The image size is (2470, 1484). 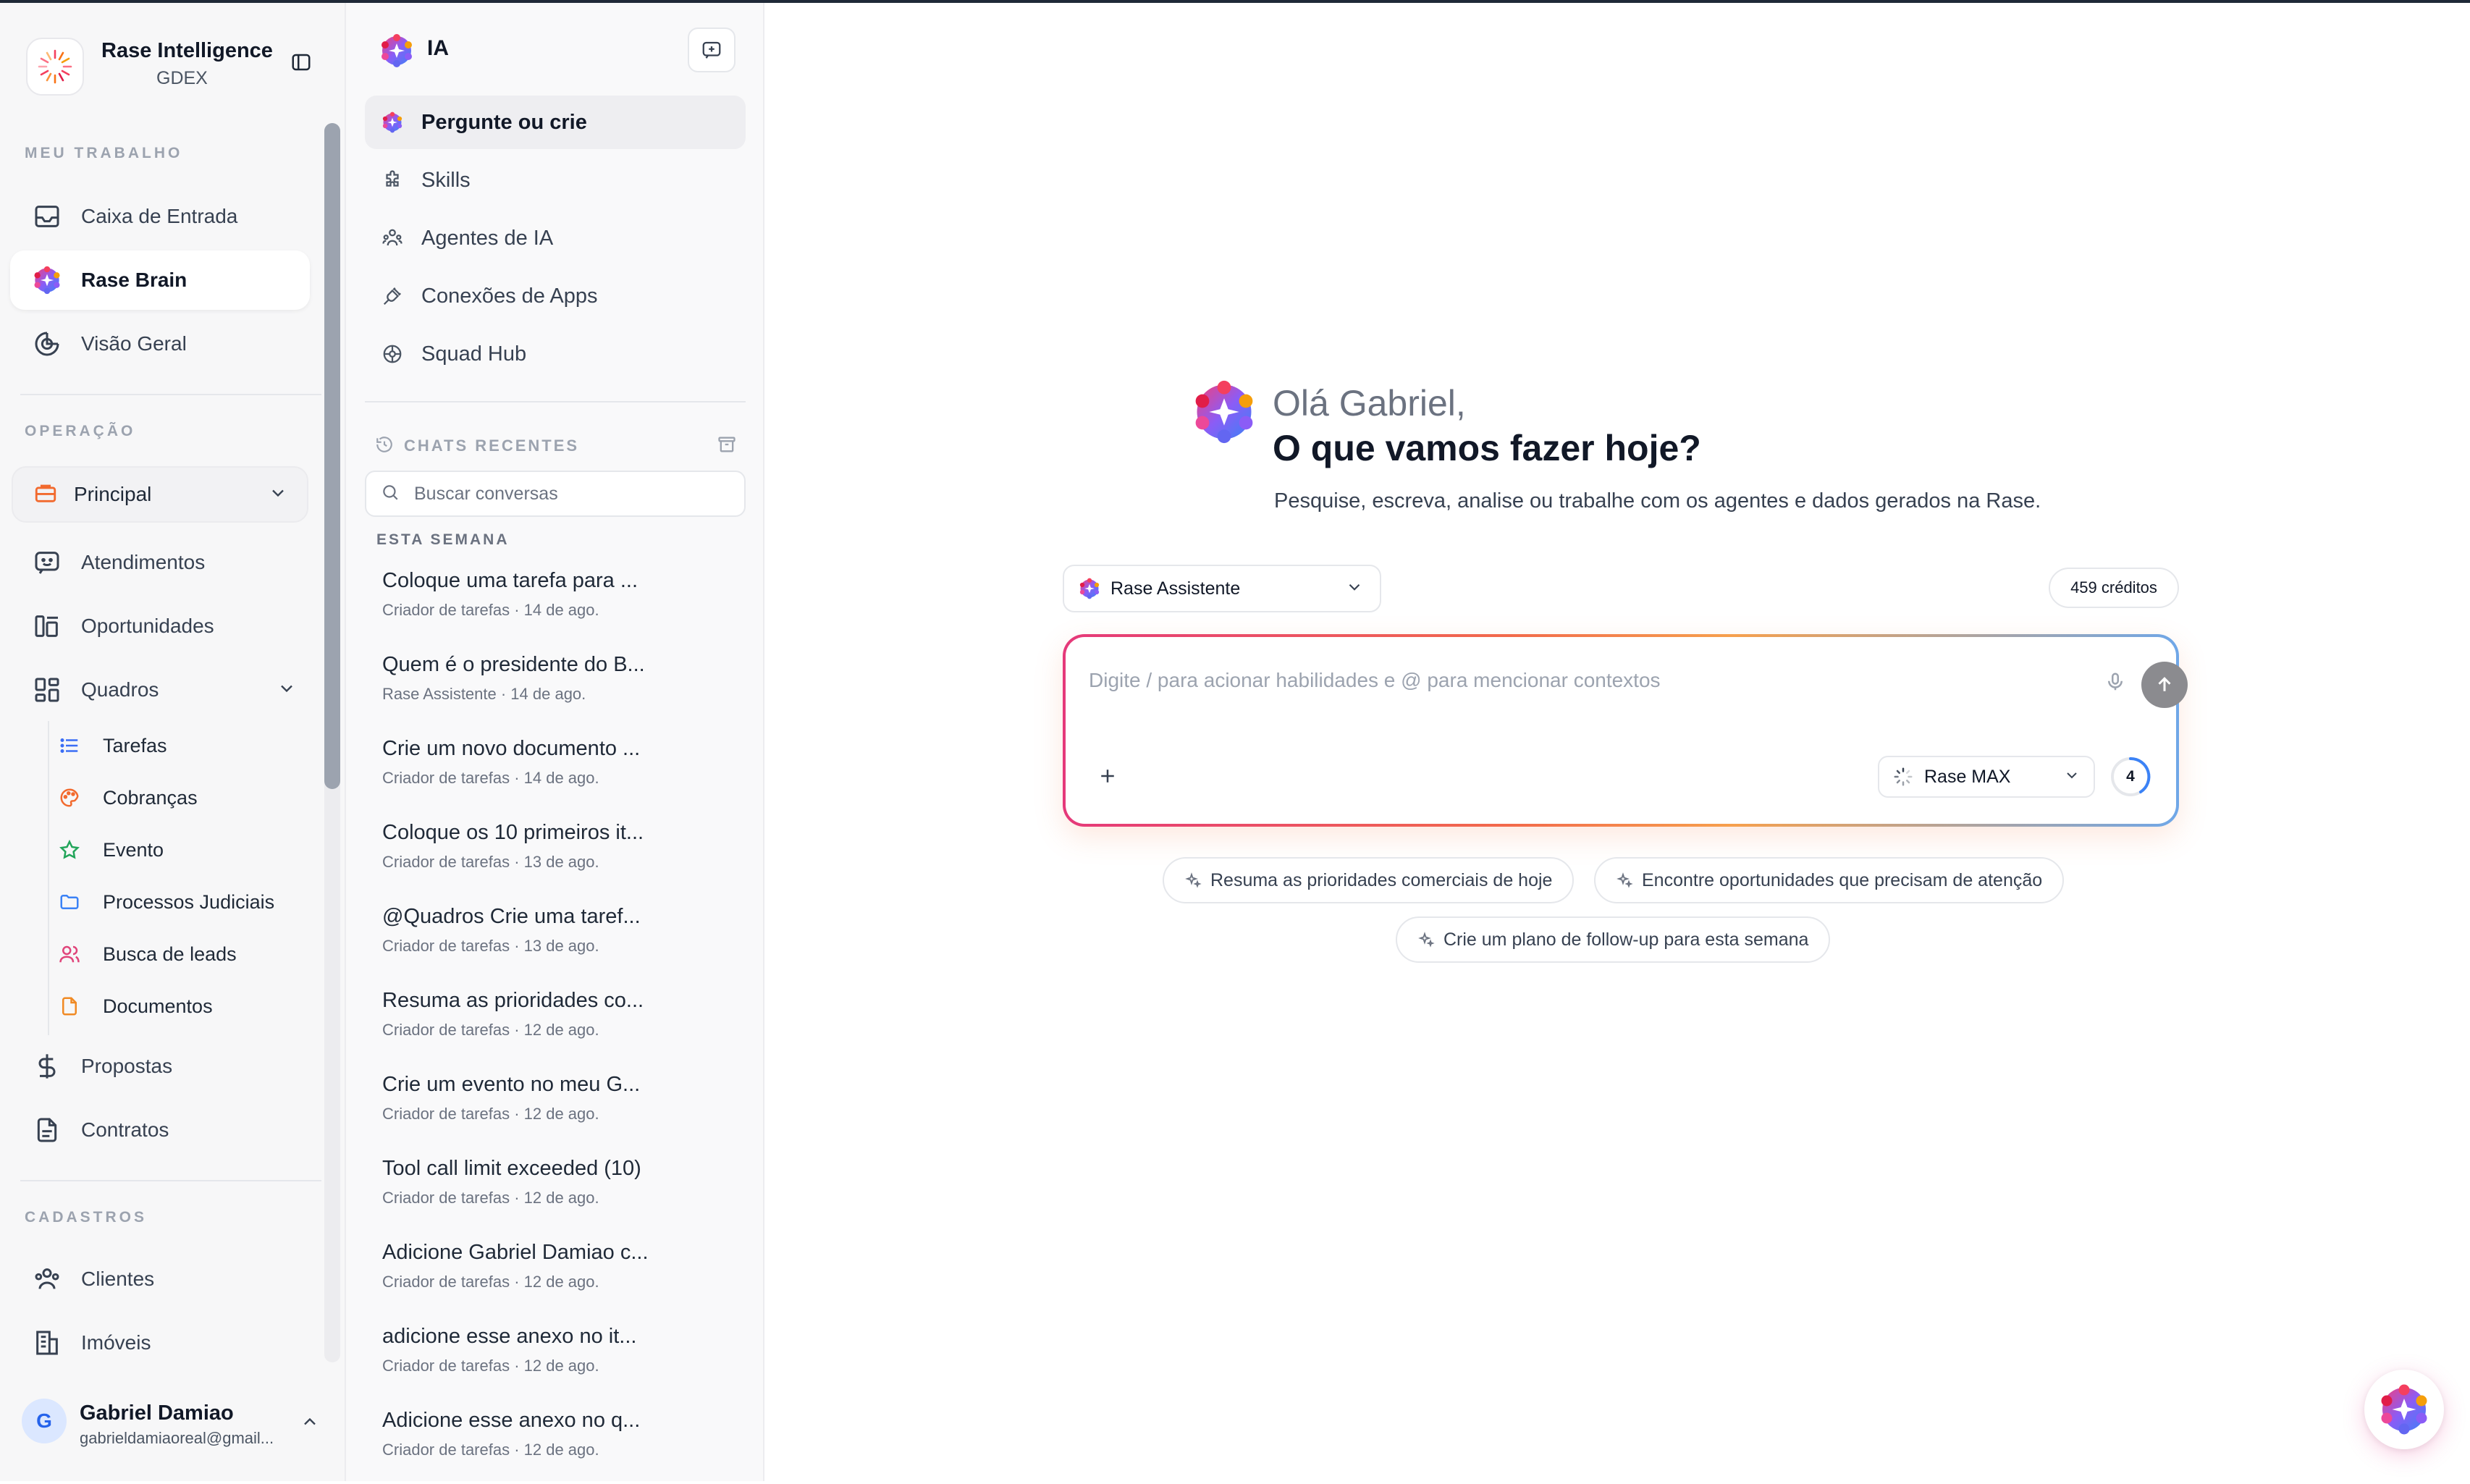 What do you see at coordinates (1369, 880) in the screenshot?
I see `suggestion-chip: Resuma as prioridades comerciais de hoje` at bounding box center [1369, 880].